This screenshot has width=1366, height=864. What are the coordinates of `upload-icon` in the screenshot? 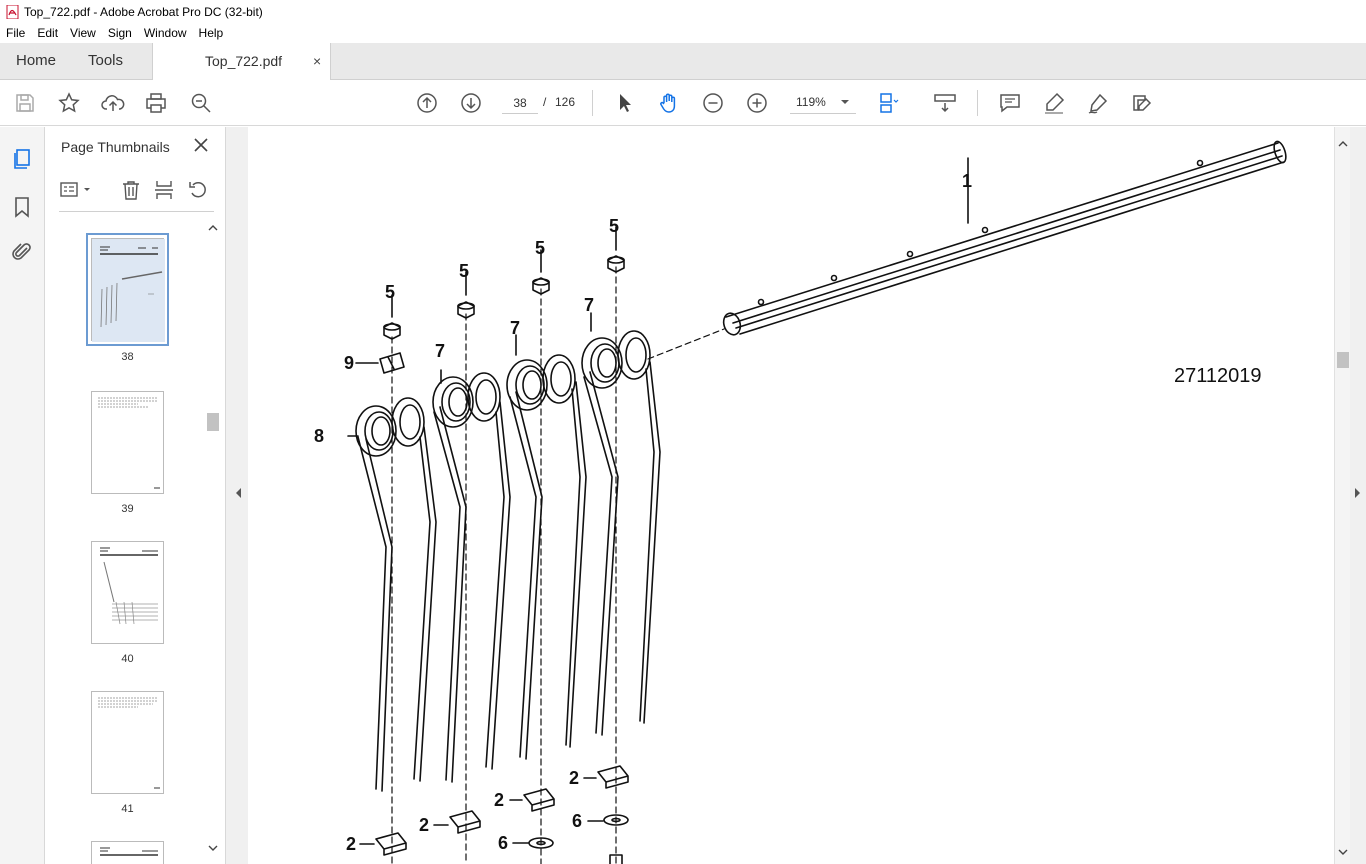 It's located at (113, 103).